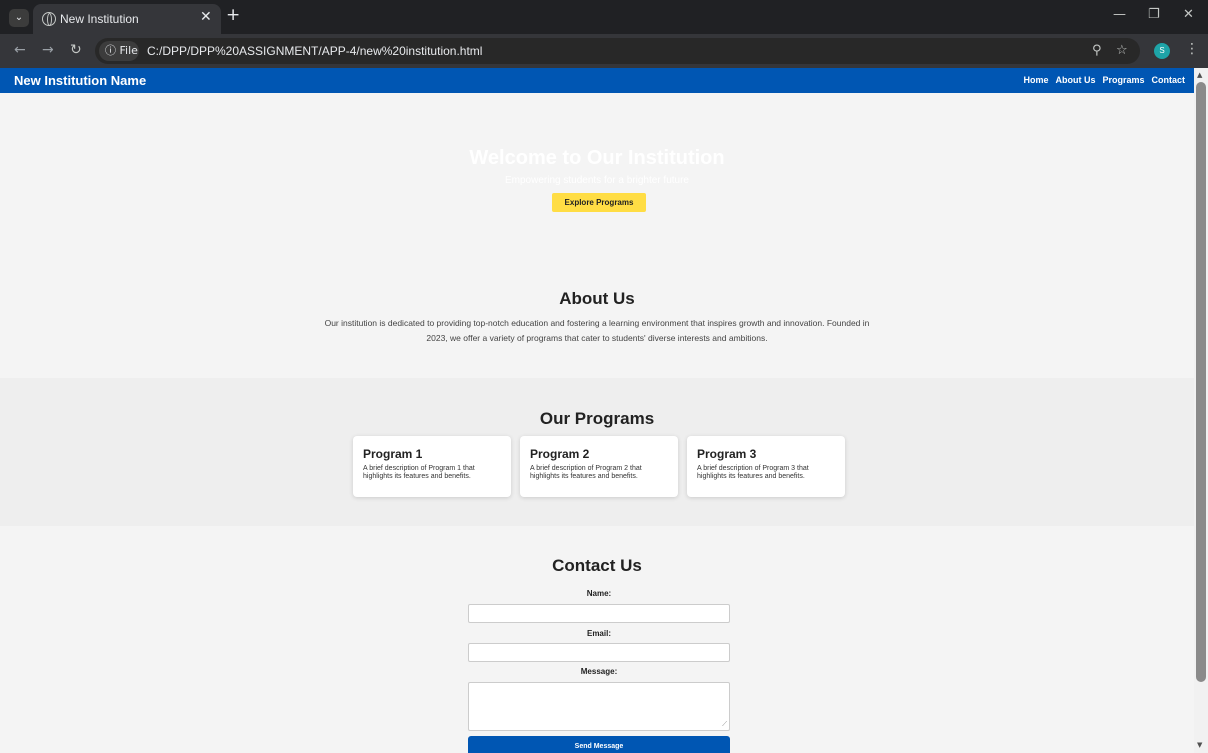  I want to click on name-label: Name:, so click(599, 593).